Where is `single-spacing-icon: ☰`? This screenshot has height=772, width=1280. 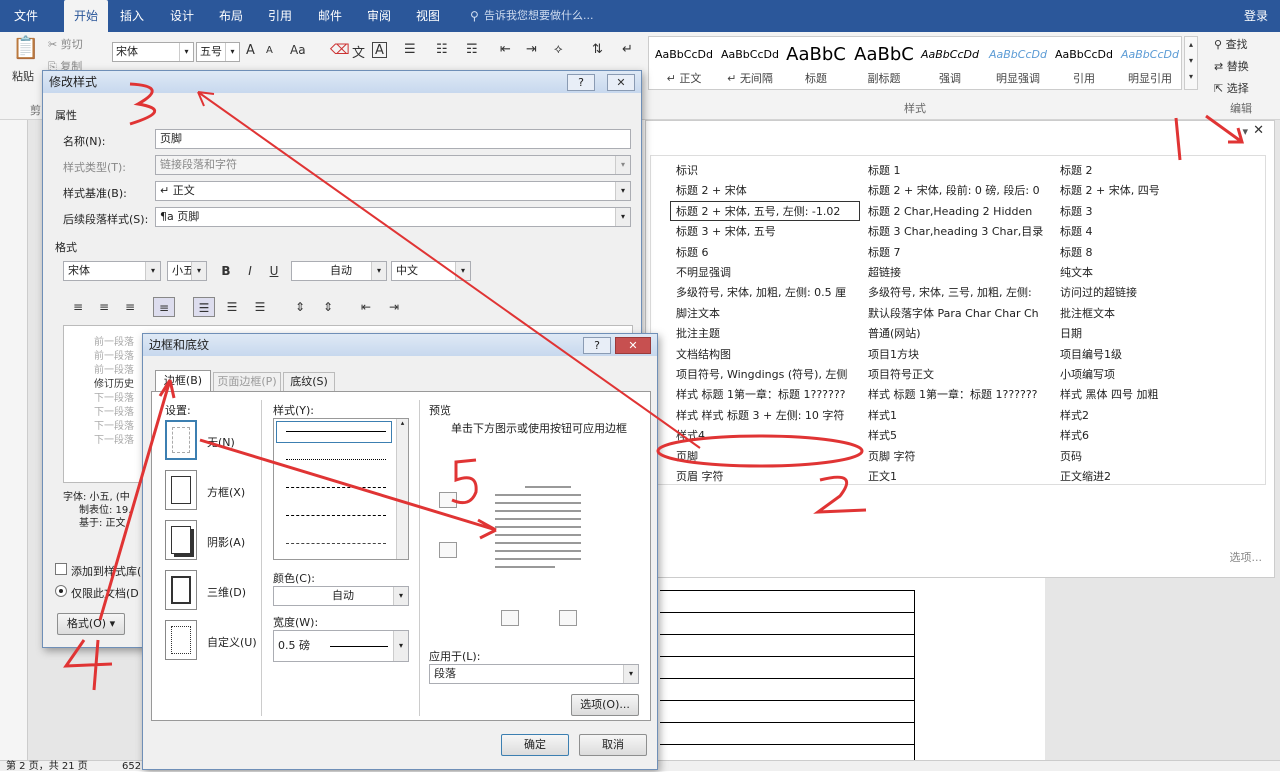 single-spacing-icon: ☰ is located at coordinates (204, 307).